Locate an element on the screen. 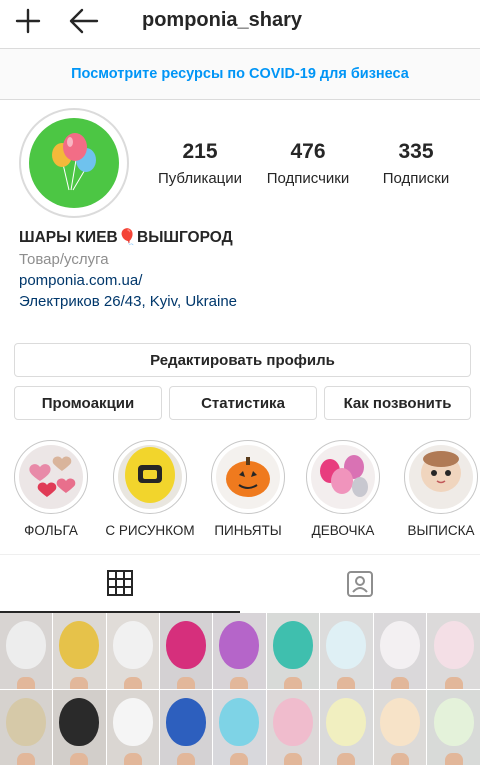 This screenshot has width=480, height=765. posts-label: Публикации is located at coordinates (200, 178).